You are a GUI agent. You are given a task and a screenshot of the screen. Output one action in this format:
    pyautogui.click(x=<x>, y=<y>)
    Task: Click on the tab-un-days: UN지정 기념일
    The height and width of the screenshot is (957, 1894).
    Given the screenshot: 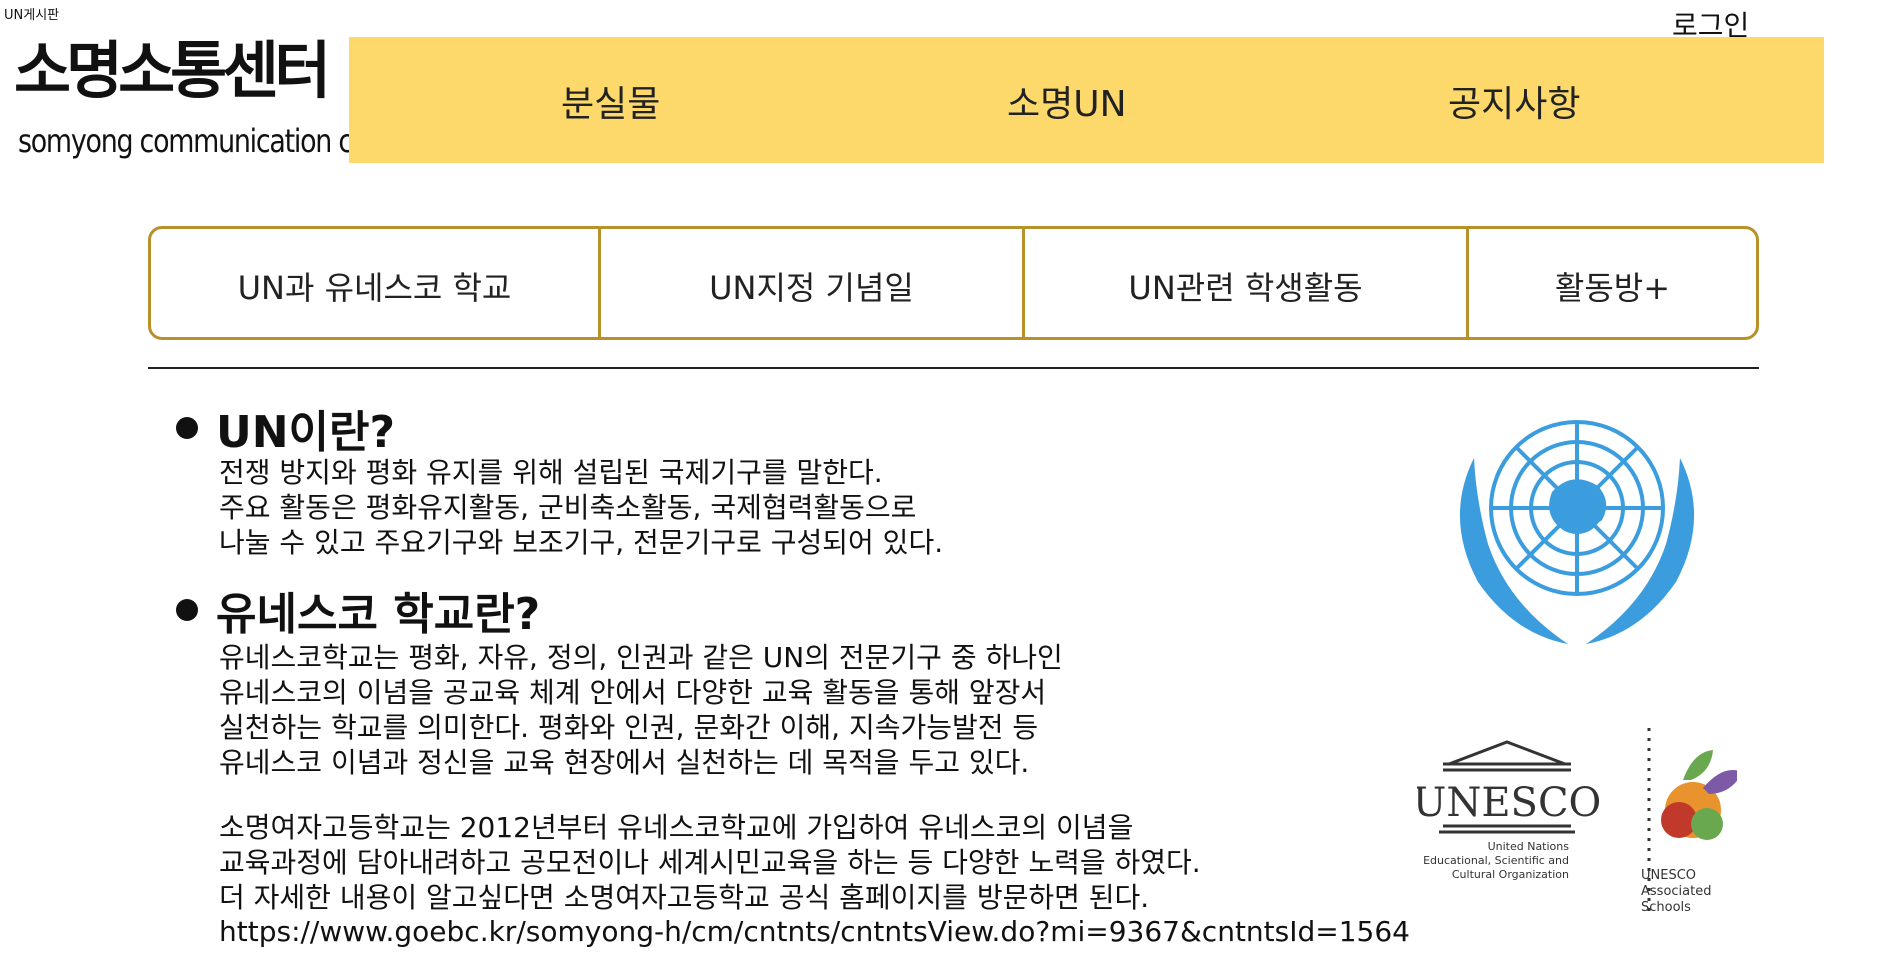 What is the action you would take?
    pyautogui.click(x=813, y=283)
    